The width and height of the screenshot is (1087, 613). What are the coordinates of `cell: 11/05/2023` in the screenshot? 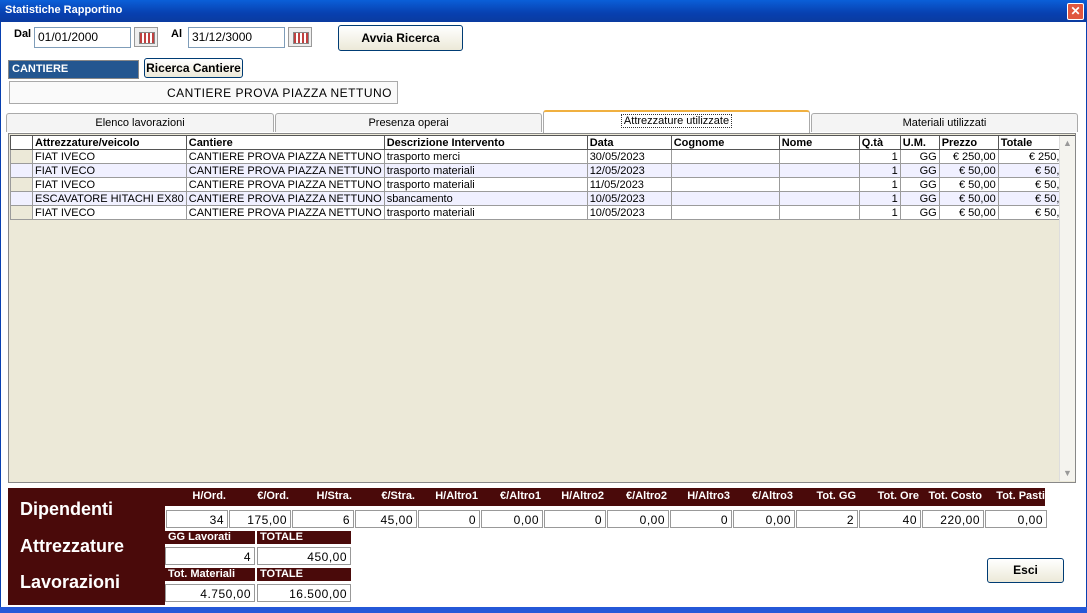 It's located at (629, 184).